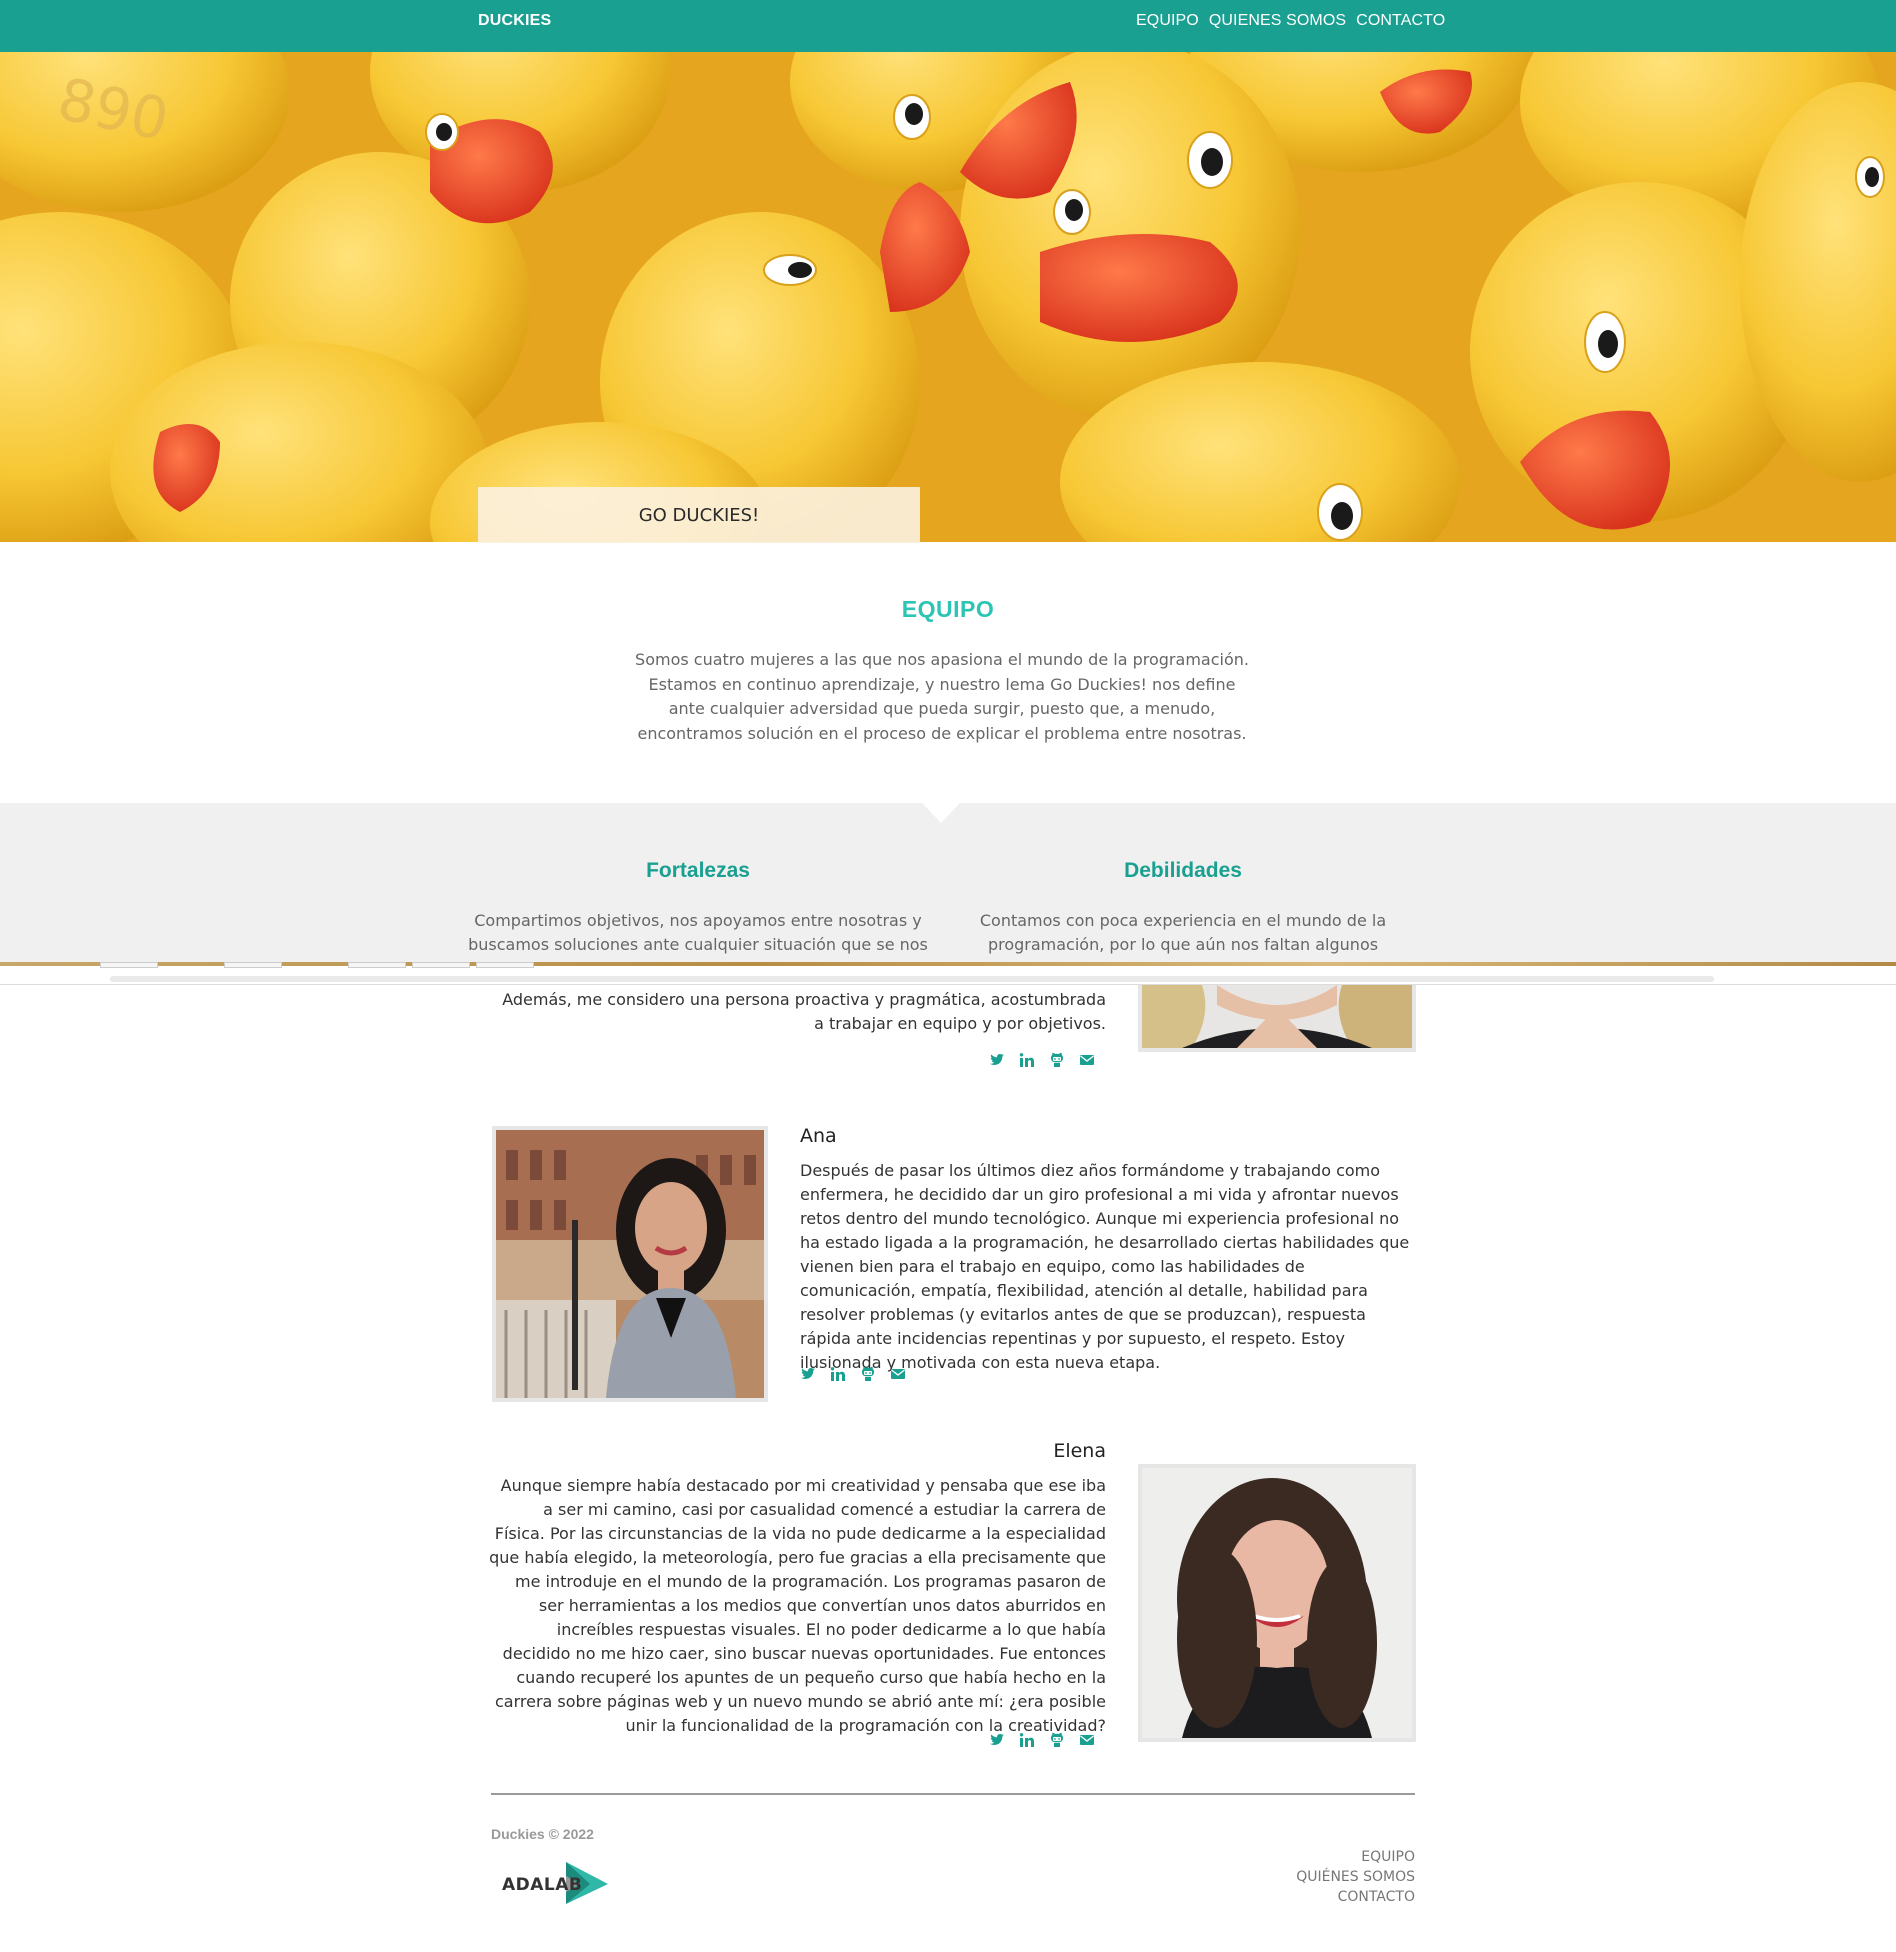  Describe the element at coordinates (1307, 1897) in the screenshot. I see `footer-link-contacto: CONTACTO` at that location.